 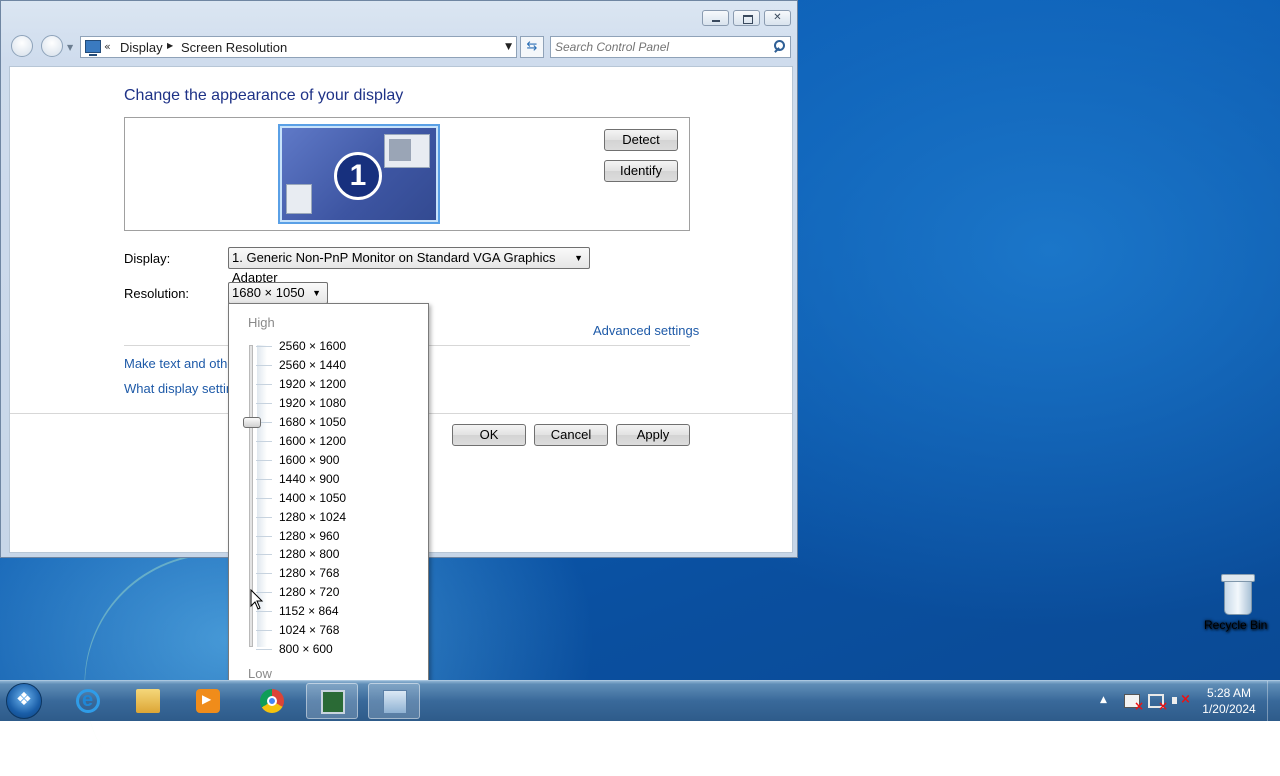 I want to click on resolution-option: 2560 × 1440, so click(x=312, y=365).